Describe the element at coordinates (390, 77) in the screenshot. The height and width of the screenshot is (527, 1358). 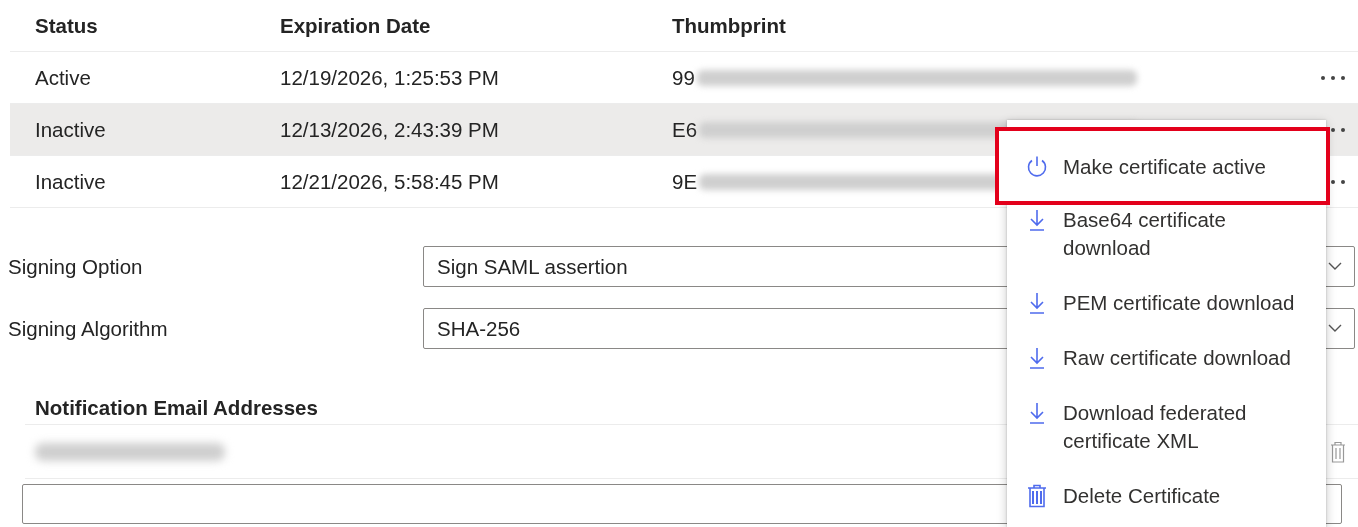
I see `date-cell-text: 12/19/2026, 1:25:53 PM` at that location.